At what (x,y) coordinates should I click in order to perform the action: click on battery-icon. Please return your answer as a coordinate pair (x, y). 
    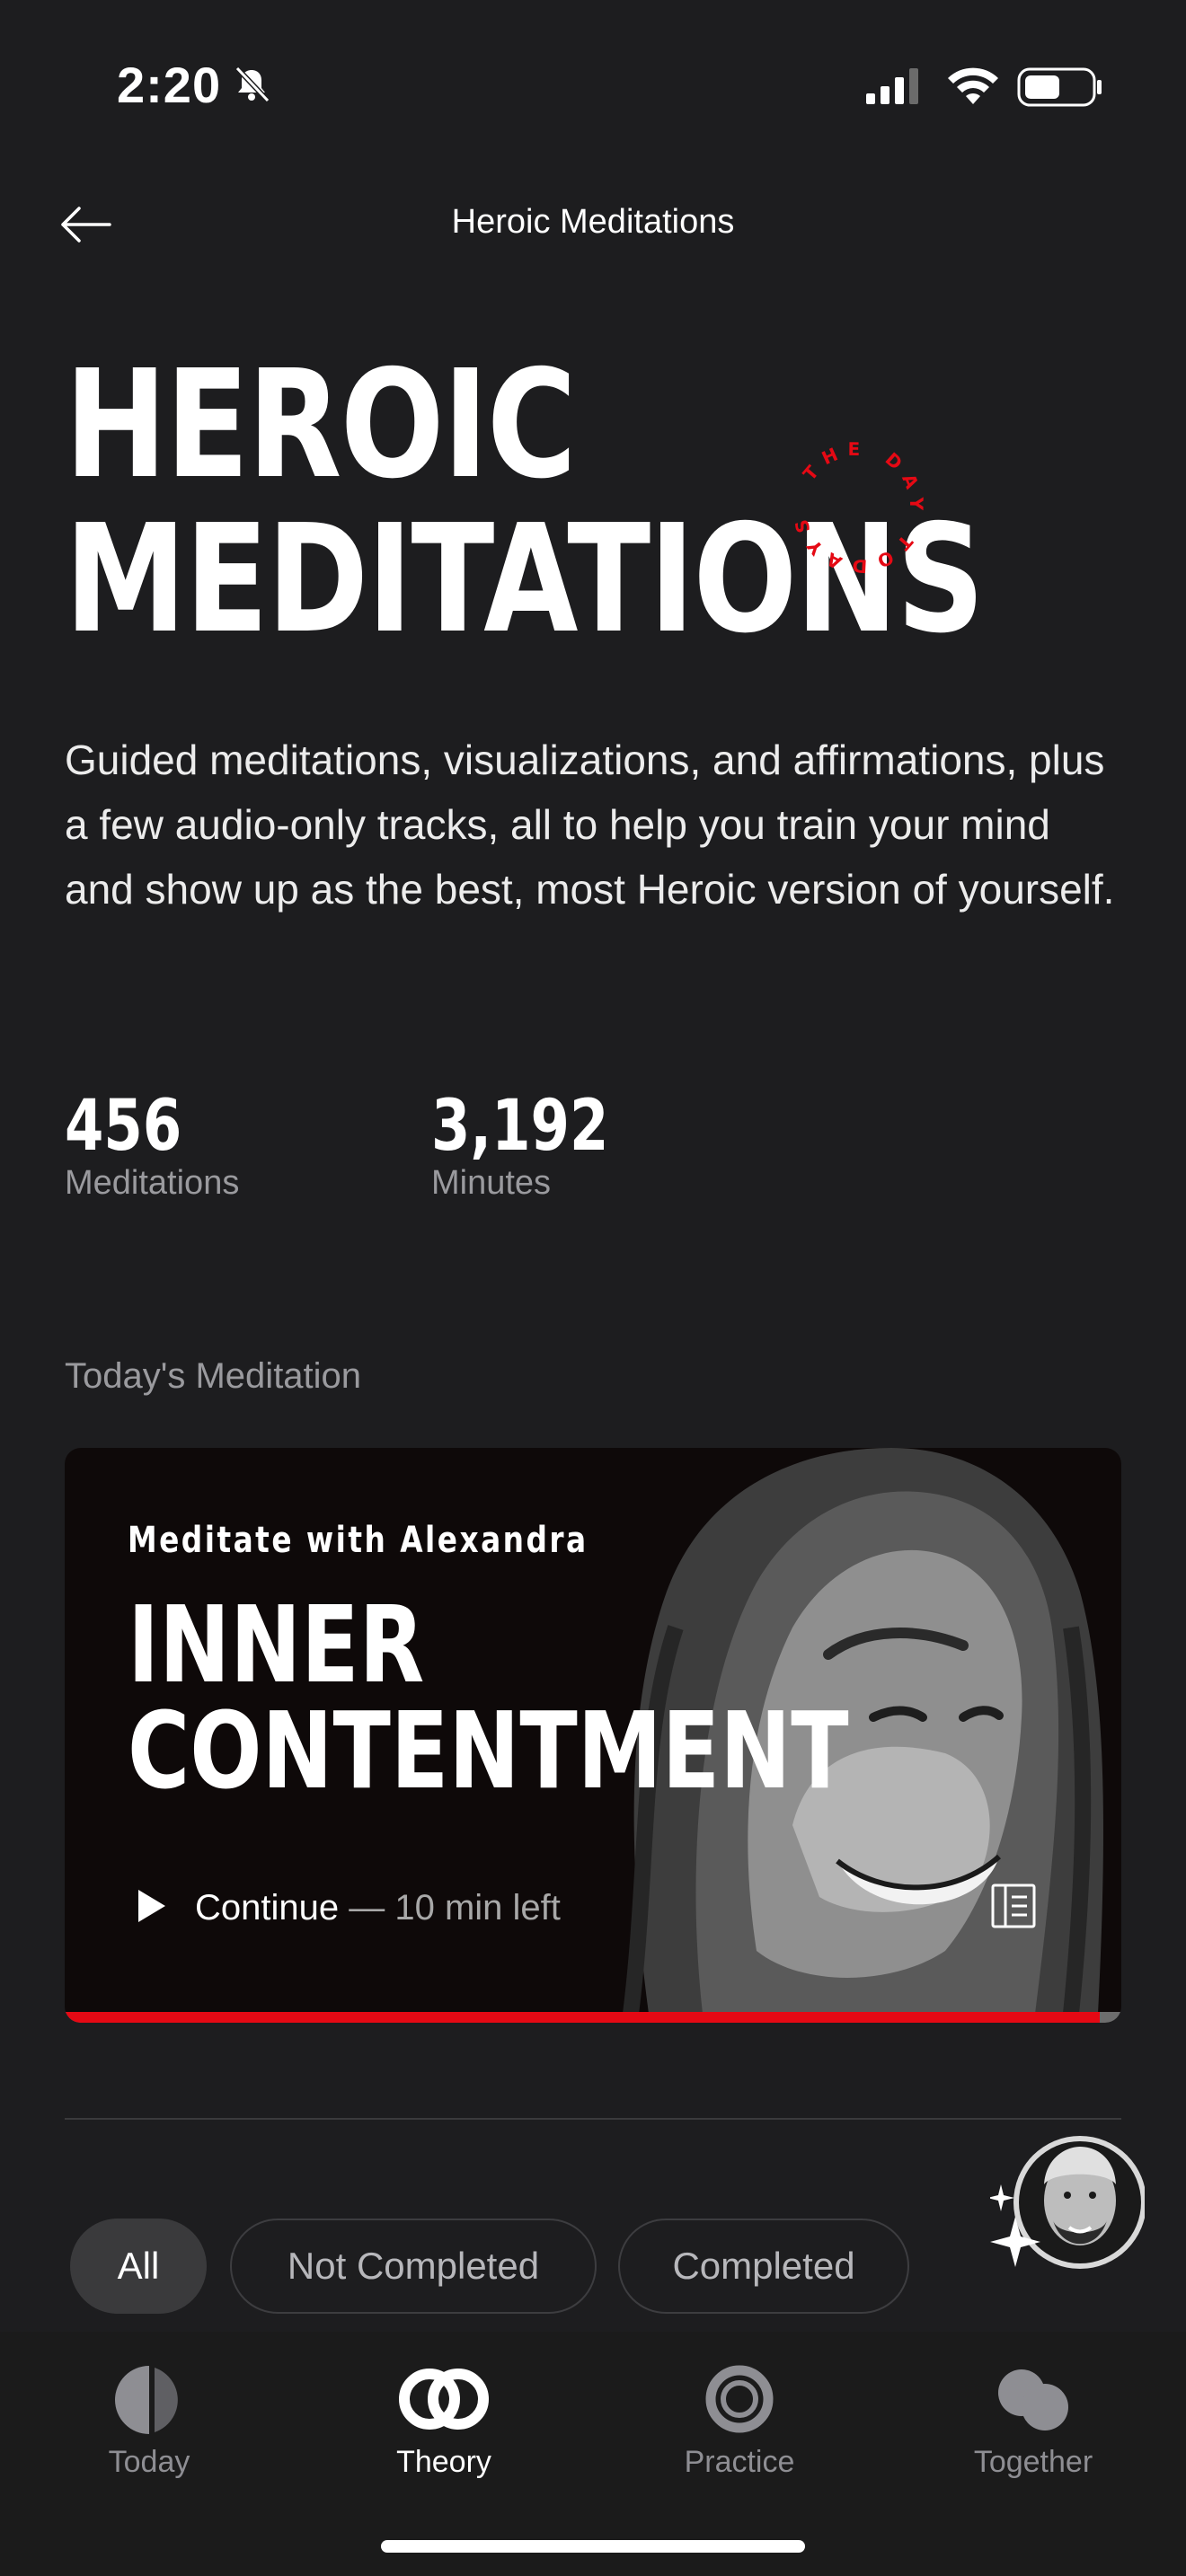
    Looking at the image, I should click on (1059, 87).